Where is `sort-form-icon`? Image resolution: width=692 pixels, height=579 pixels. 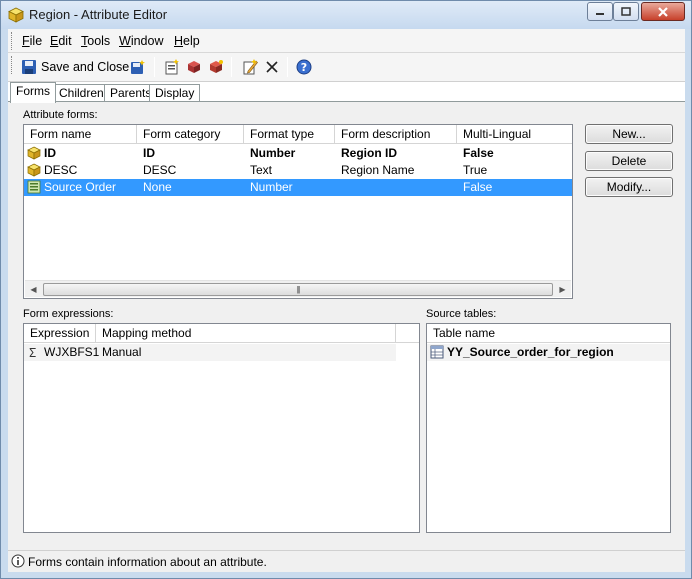
sort-form-icon is located at coordinates (34, 187).